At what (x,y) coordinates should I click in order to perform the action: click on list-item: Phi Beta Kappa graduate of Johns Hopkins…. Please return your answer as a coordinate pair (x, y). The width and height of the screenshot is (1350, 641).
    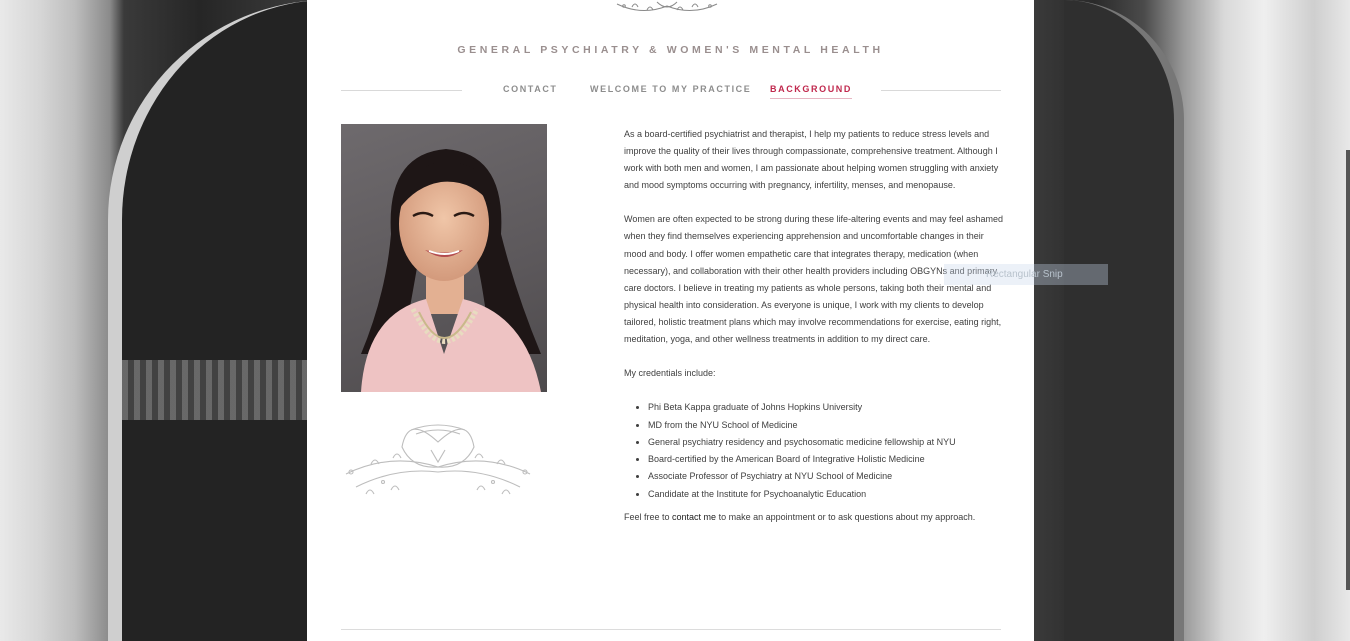
    Looking at the image, I should click on (826, 407).